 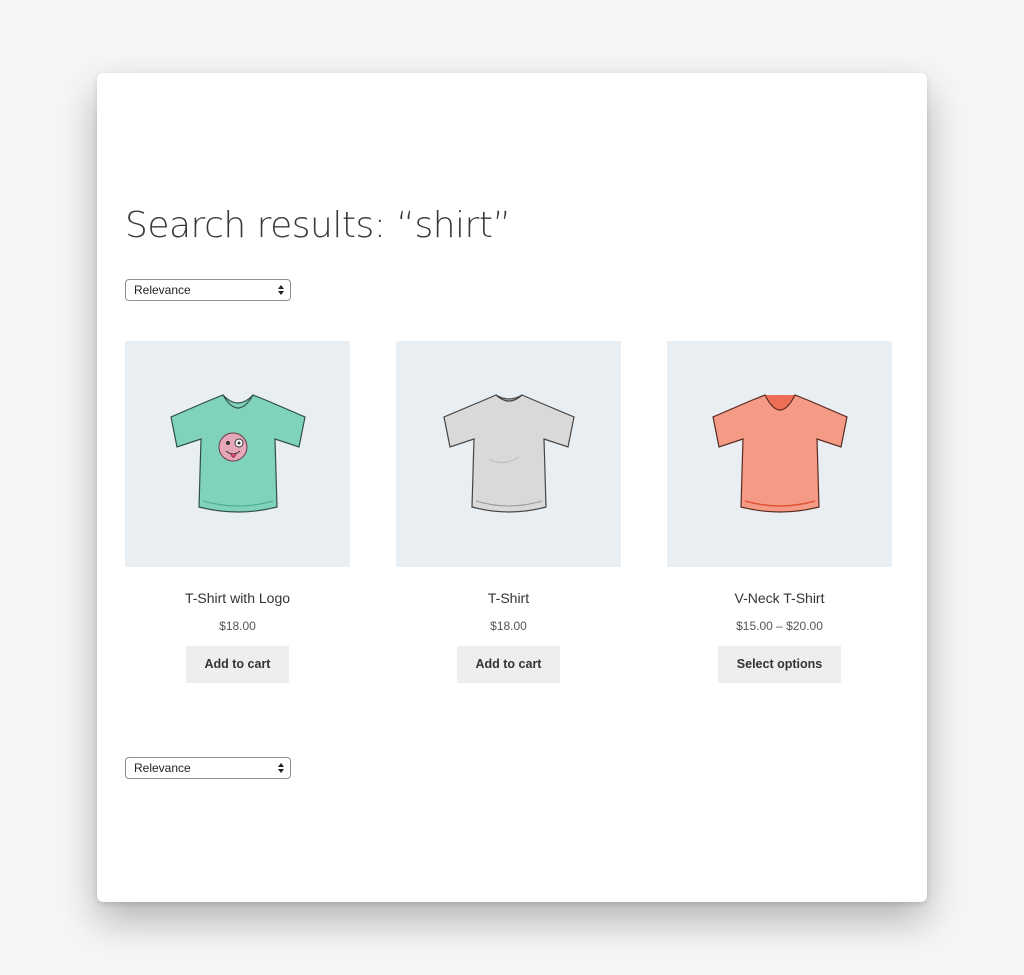 What do you see at coordinates (208, 768) in the screenshot?
I see `sort-order-select-bottom: Relevance` at bounding box center [208, 768].